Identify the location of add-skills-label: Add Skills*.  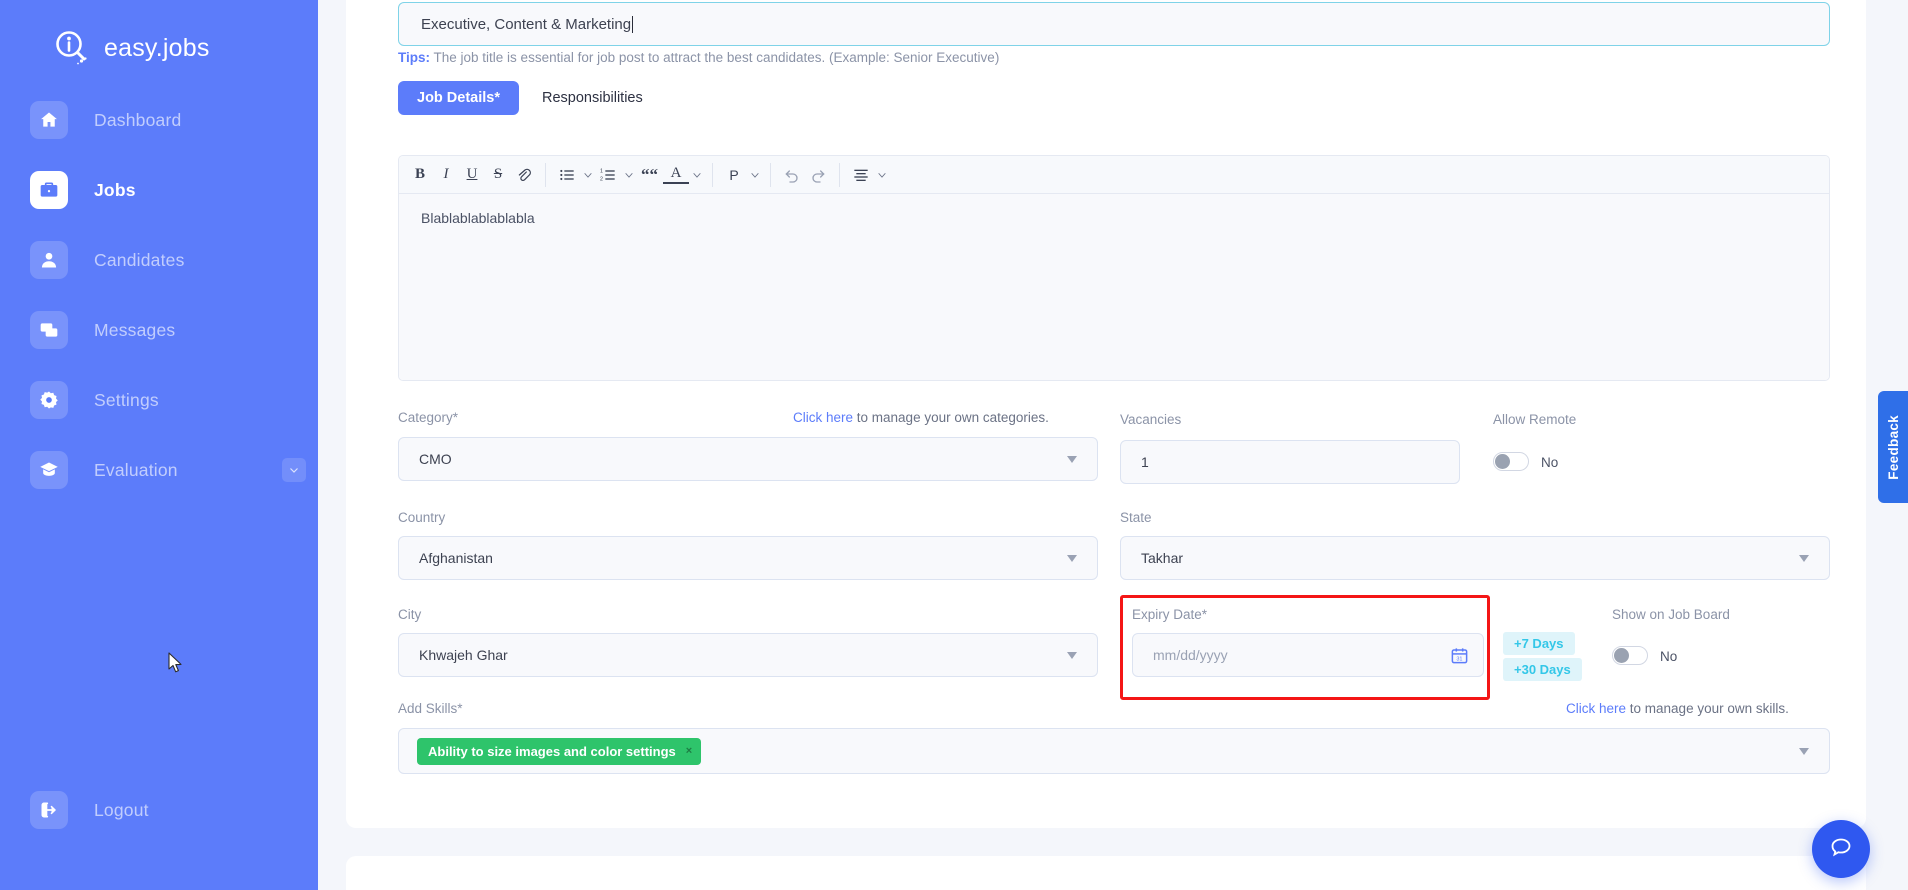
(430, 708).